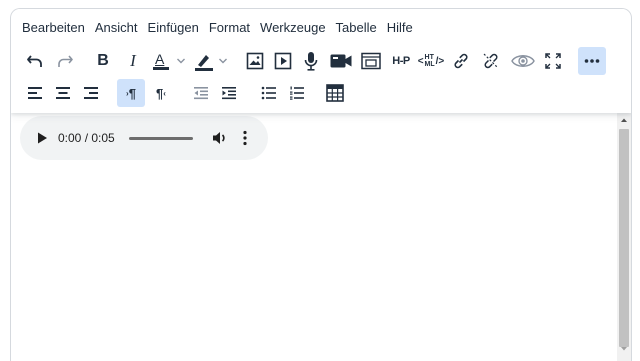 The height and width of the screenshot is (361, 640). Describe the element at coordinates (245, 138) in the screenshot. I see `audio-options-icon` at that location.